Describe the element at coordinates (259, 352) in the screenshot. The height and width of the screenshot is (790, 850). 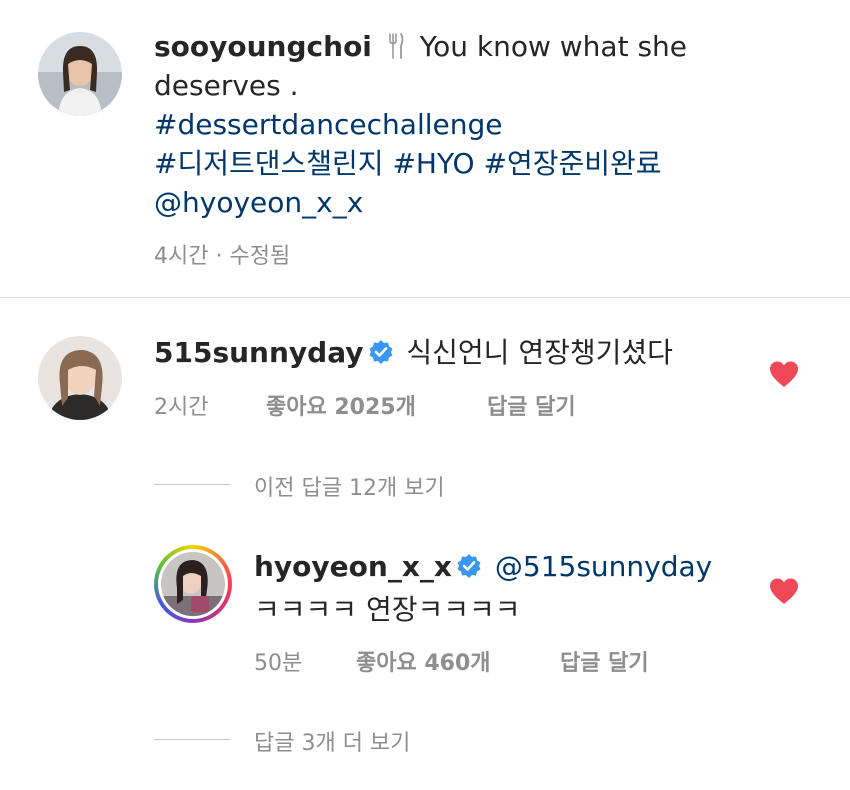
I see `commenter-username: 515sunnyday` at that location.